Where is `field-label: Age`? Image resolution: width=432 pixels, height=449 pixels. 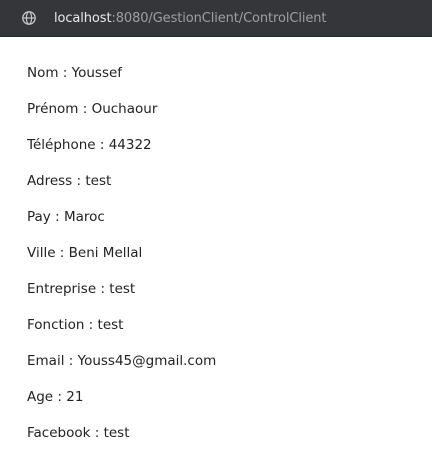
field-label: Age is located at coordinates (40, 397).